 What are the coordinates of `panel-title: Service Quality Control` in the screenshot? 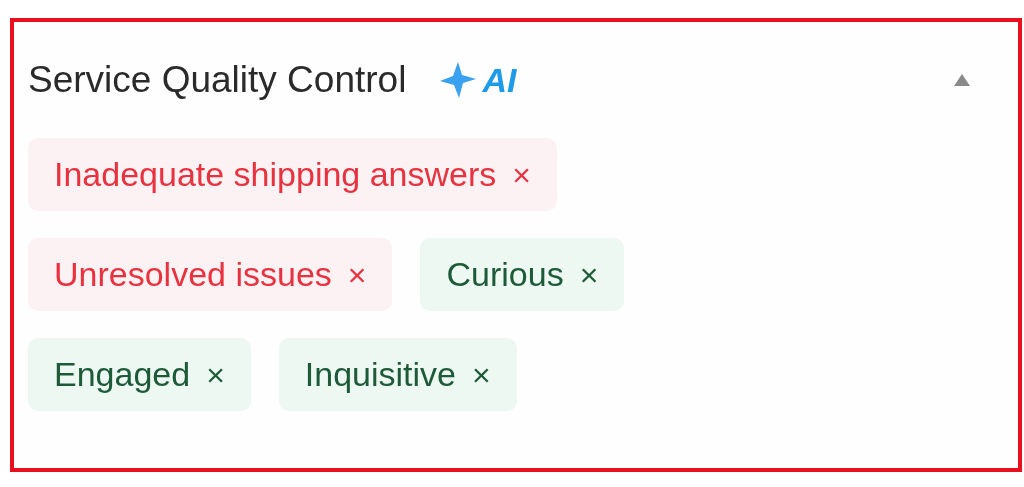 It's located at (217, 80).